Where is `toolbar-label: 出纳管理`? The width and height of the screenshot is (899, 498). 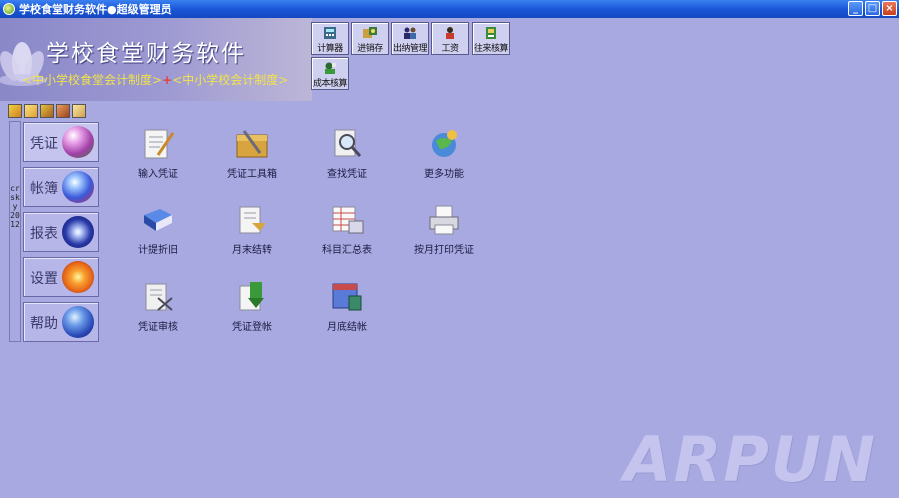 toolbar-label: 出纳管理 is located at coordinates (410, 49).